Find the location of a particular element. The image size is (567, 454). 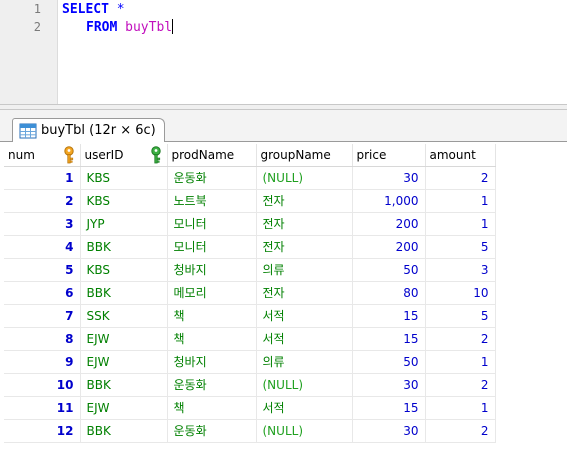

cell-num: 6 is located at coordinates (42, 293).